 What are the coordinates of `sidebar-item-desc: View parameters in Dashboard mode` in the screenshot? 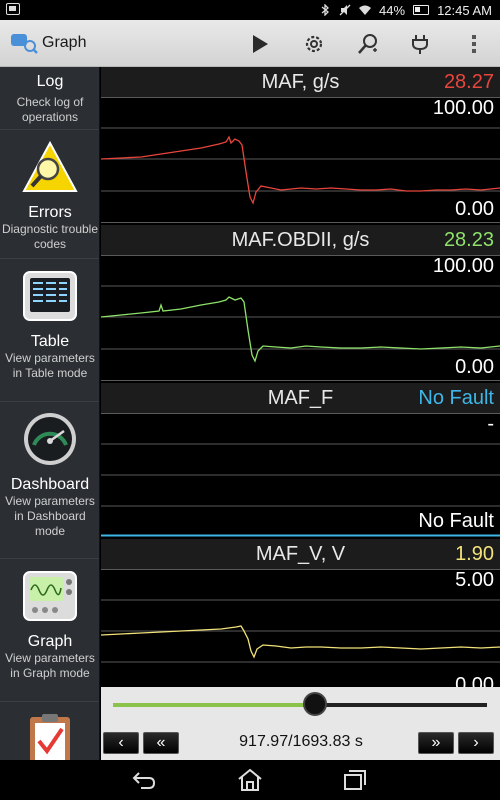 It's located at (50, 516).